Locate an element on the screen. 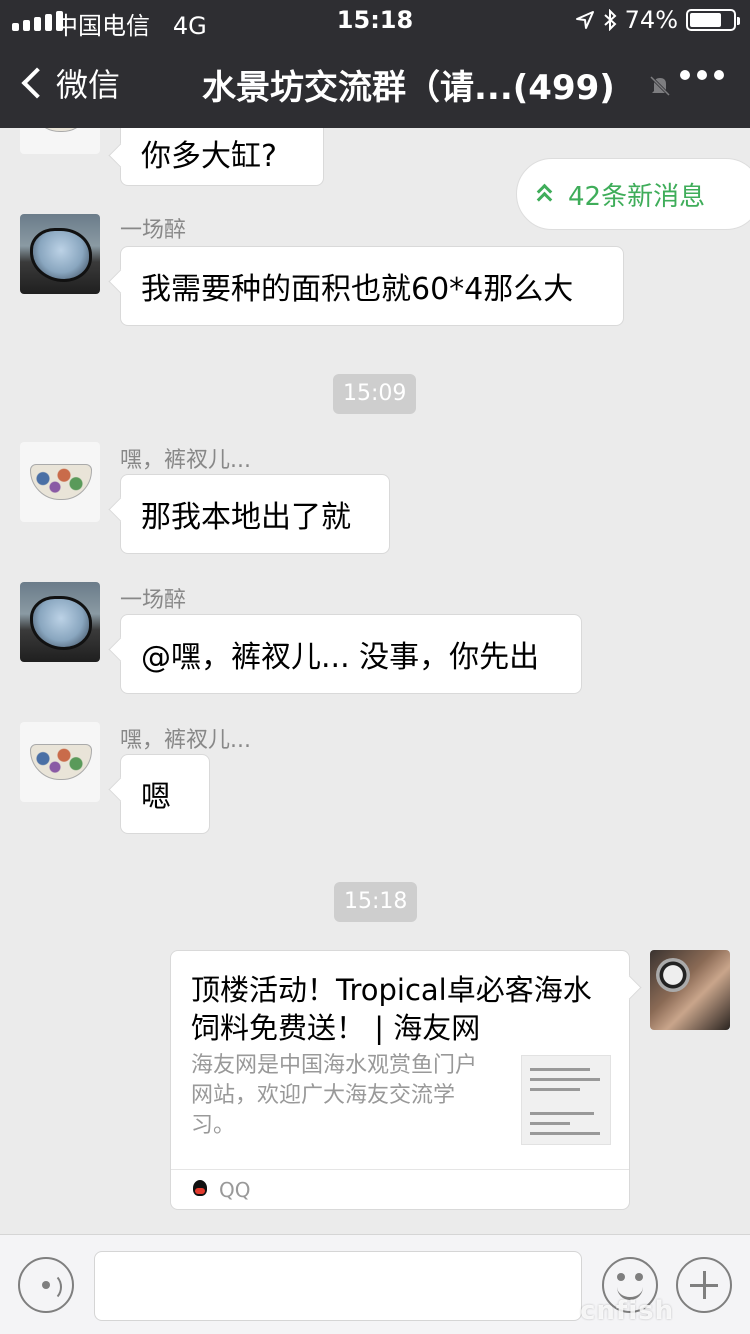  top-bar: 中国电信 4G 15:18 74% 微信 水景坊交流群（请...(499) is located at coordinates (375, 64).